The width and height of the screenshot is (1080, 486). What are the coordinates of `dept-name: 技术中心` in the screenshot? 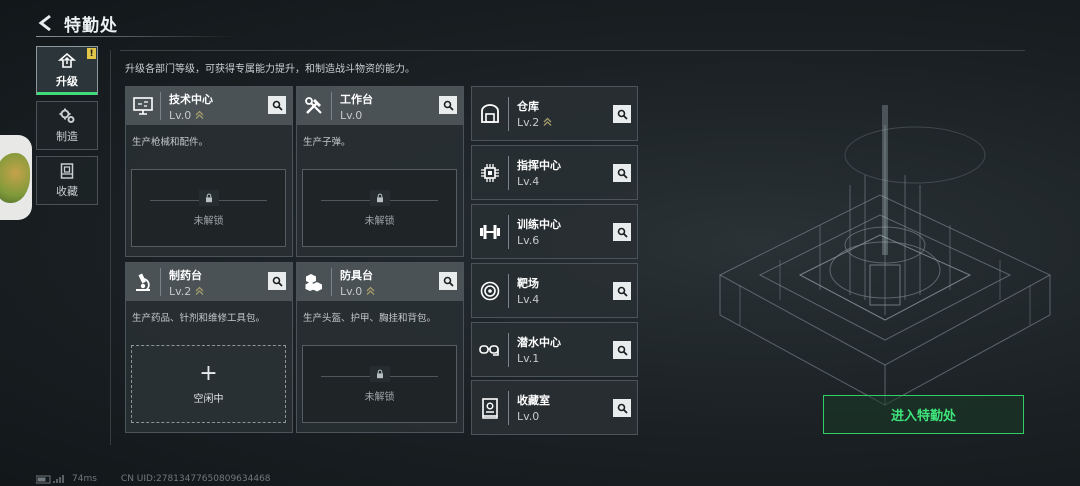 It's located at (191, 99).